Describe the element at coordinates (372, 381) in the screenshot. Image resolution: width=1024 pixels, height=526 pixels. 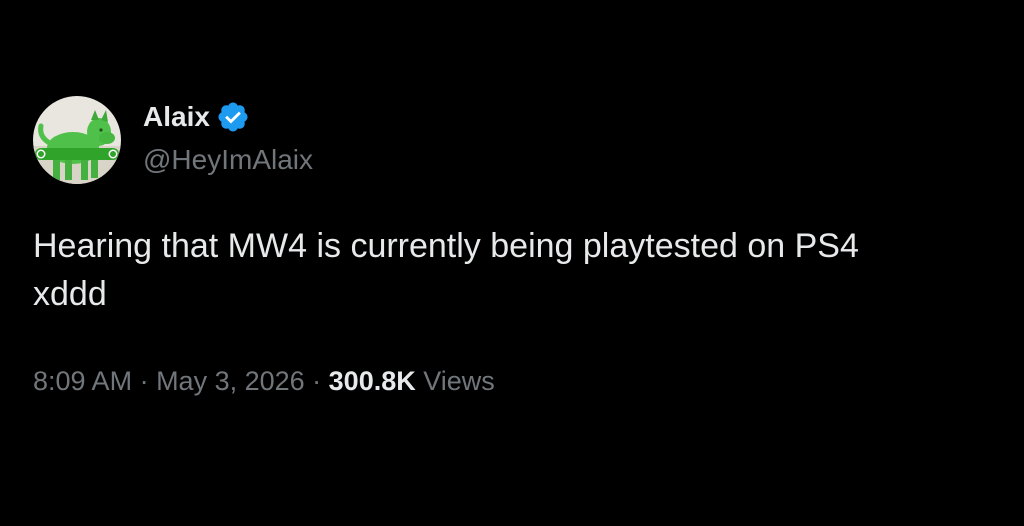
I see `views-count: 300.8K` at that location.